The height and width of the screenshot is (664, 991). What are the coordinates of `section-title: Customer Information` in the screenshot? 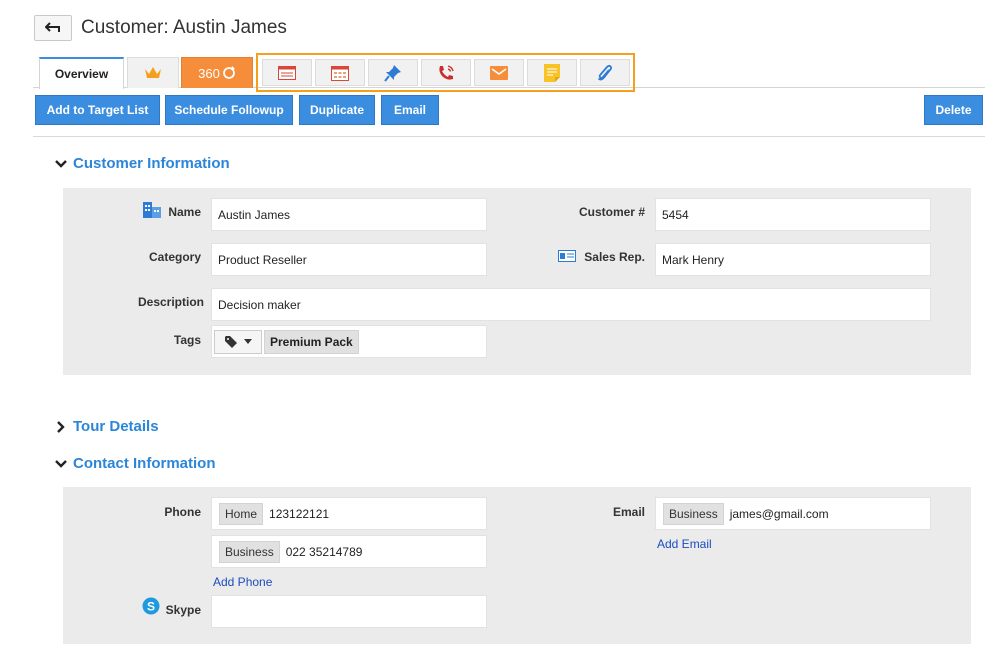 It's located at (151, 163).